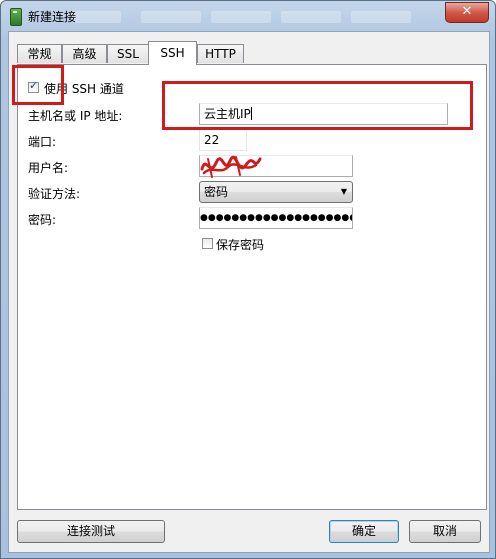 This screenshot has width=496, height=559. What do you see at coordinates (42, 220) in the screenshot?
I see `password-label: 密码:` at bounding box center [42, 220].